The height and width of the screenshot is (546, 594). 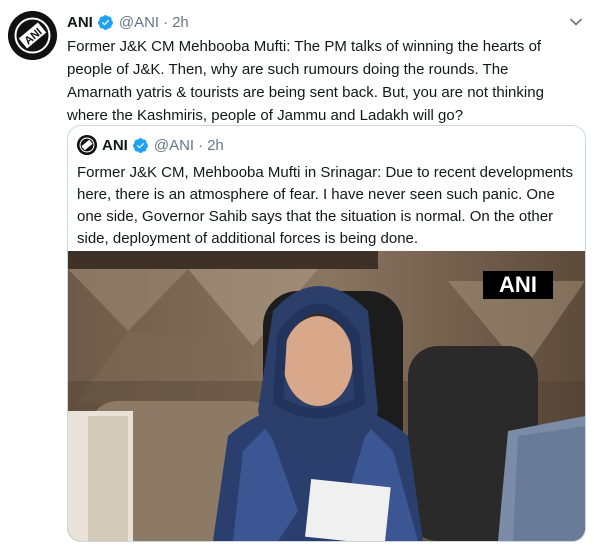 I want to click on quoted-author-avatar, so click(x=87, y=145).